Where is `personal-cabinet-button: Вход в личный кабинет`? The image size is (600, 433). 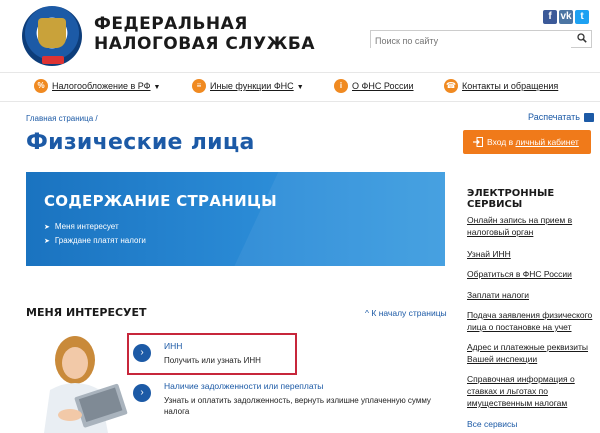
personal-cabinet-button: Вход в личный кабинет is located at coordinates (527, 142).